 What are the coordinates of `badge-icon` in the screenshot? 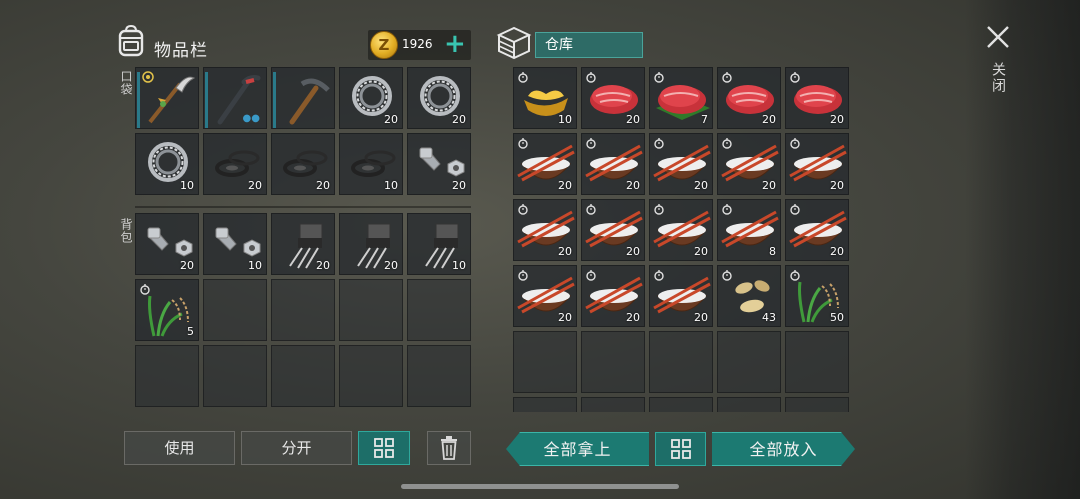 It's located at (148, 77).